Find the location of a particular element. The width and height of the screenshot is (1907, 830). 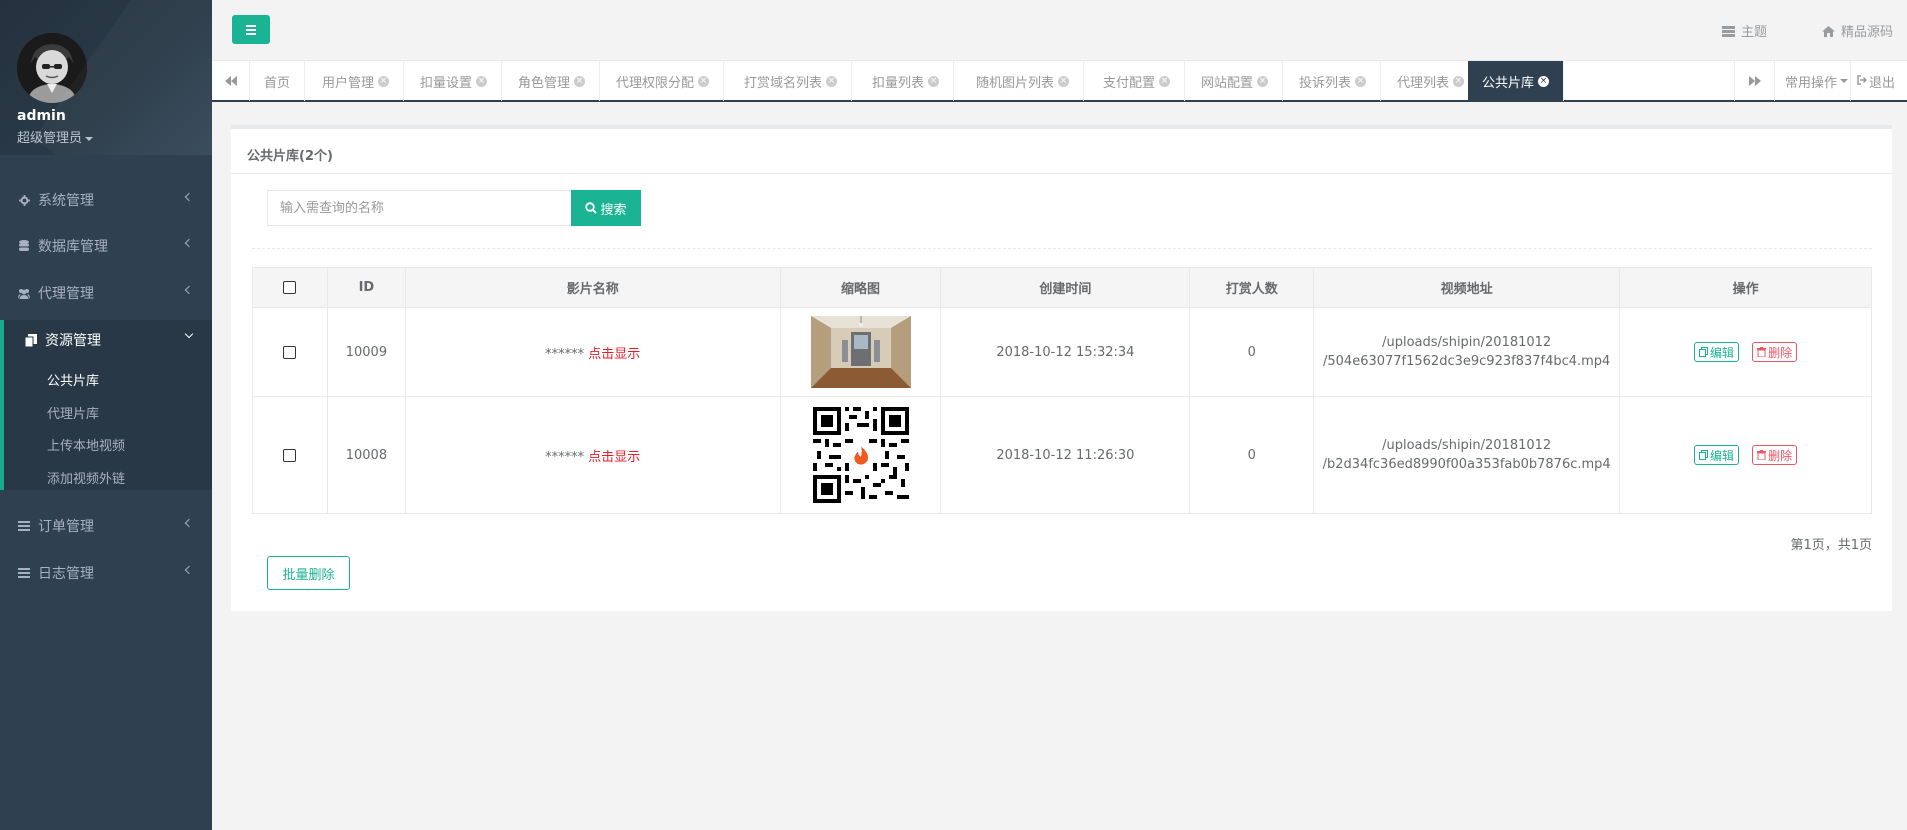

caret-down-icon is located at coordinates (1844, 81).